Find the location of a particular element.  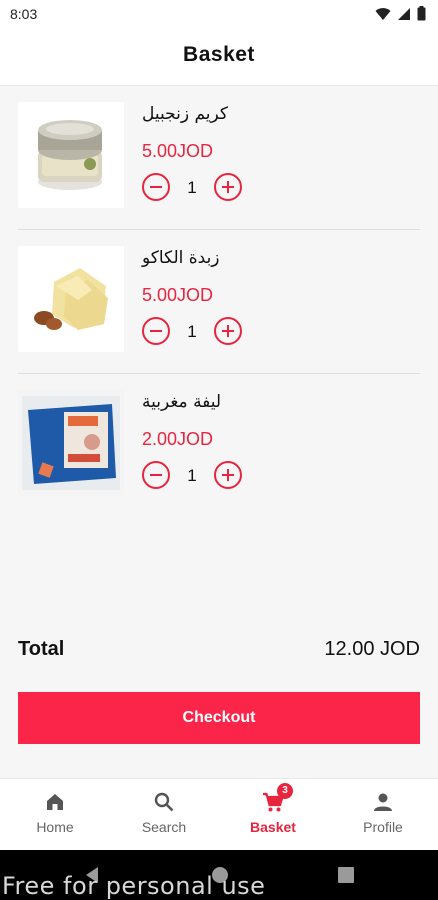

cart-icon: 3 is located at coordinates (277, 798).